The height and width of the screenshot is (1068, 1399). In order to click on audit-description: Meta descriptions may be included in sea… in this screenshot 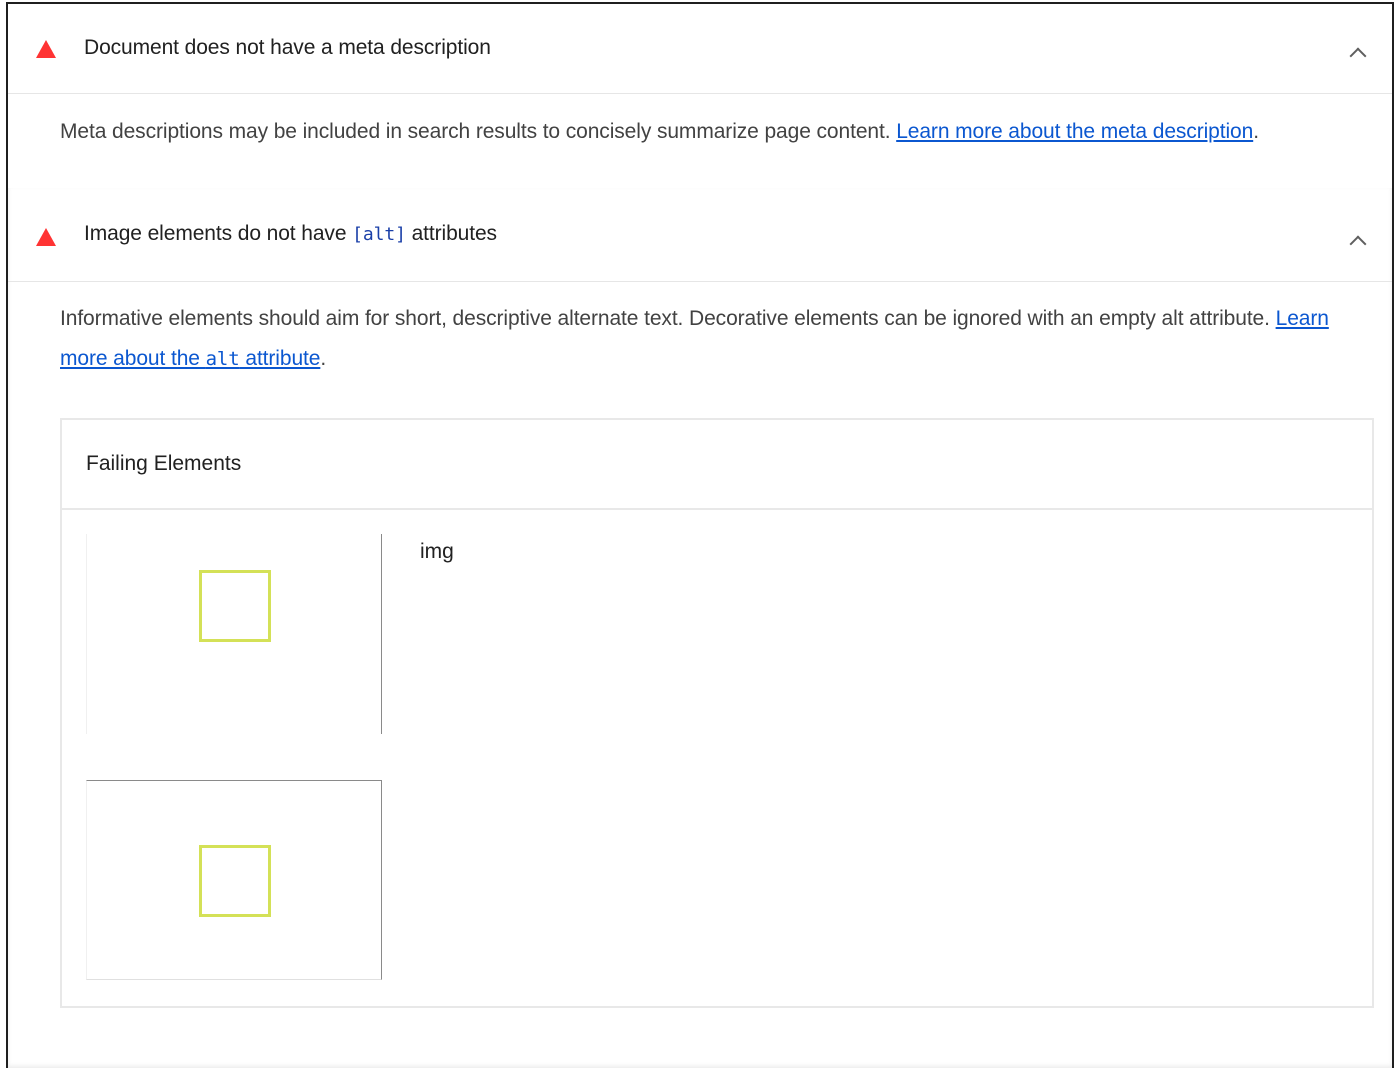, I will do `click(706, 132)`.